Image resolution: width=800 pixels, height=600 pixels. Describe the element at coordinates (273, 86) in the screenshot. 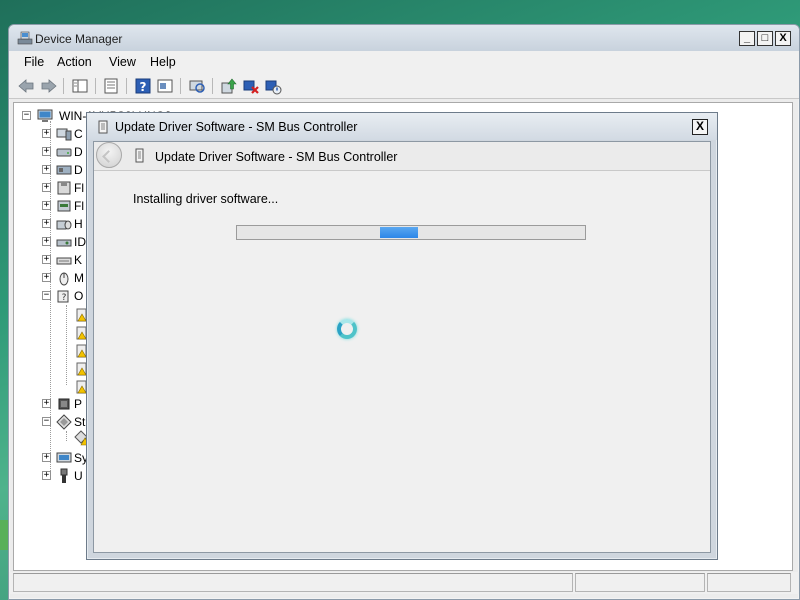

I see `enable-icon` at that location.